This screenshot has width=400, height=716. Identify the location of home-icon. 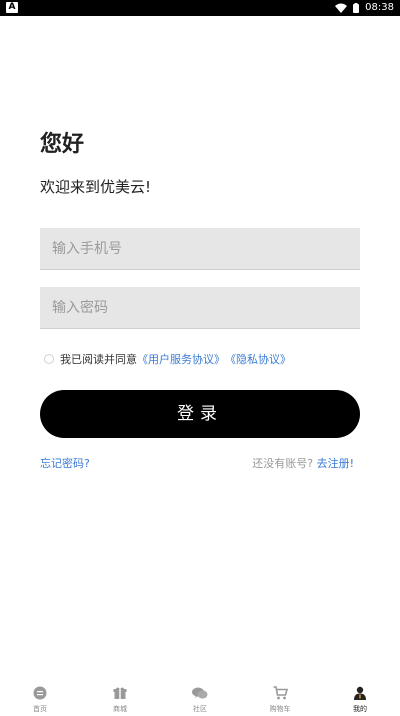
(40, 693).